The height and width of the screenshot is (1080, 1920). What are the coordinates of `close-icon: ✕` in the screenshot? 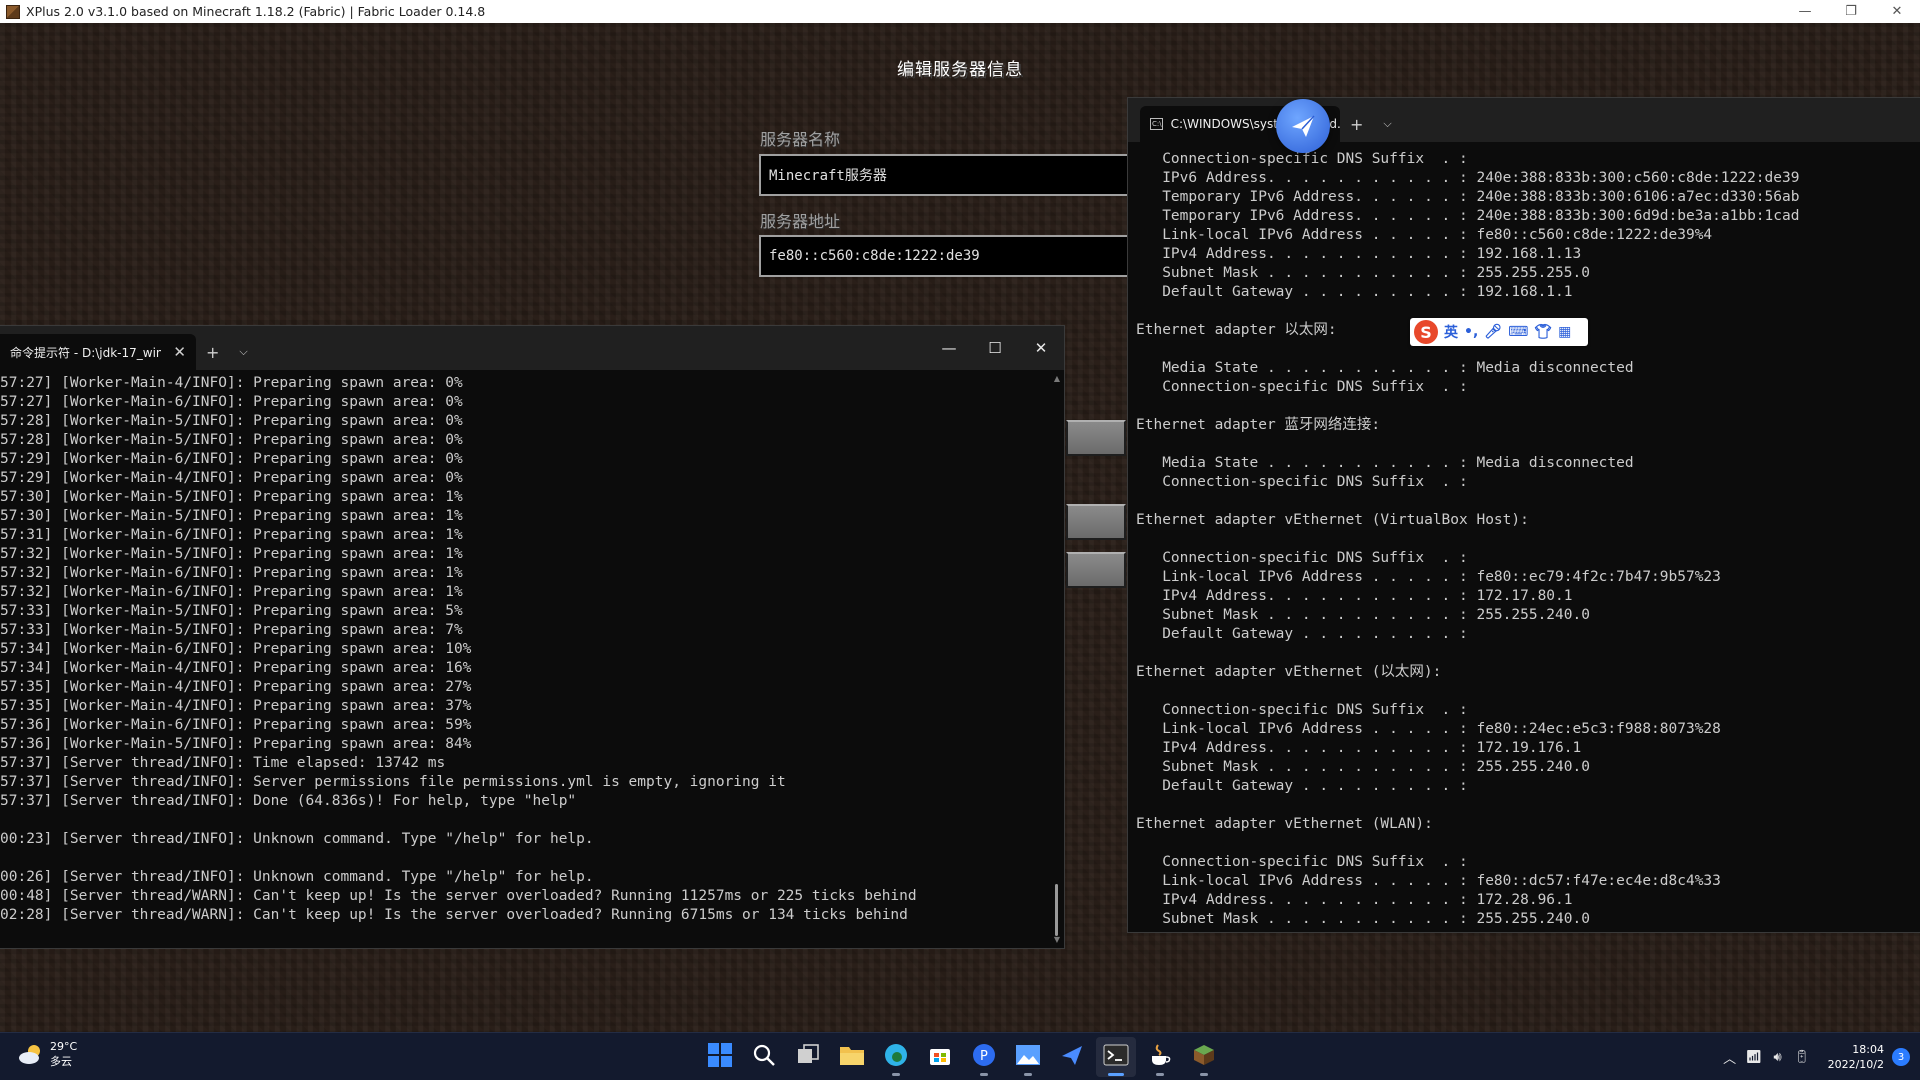 It's located at (1897, 11).